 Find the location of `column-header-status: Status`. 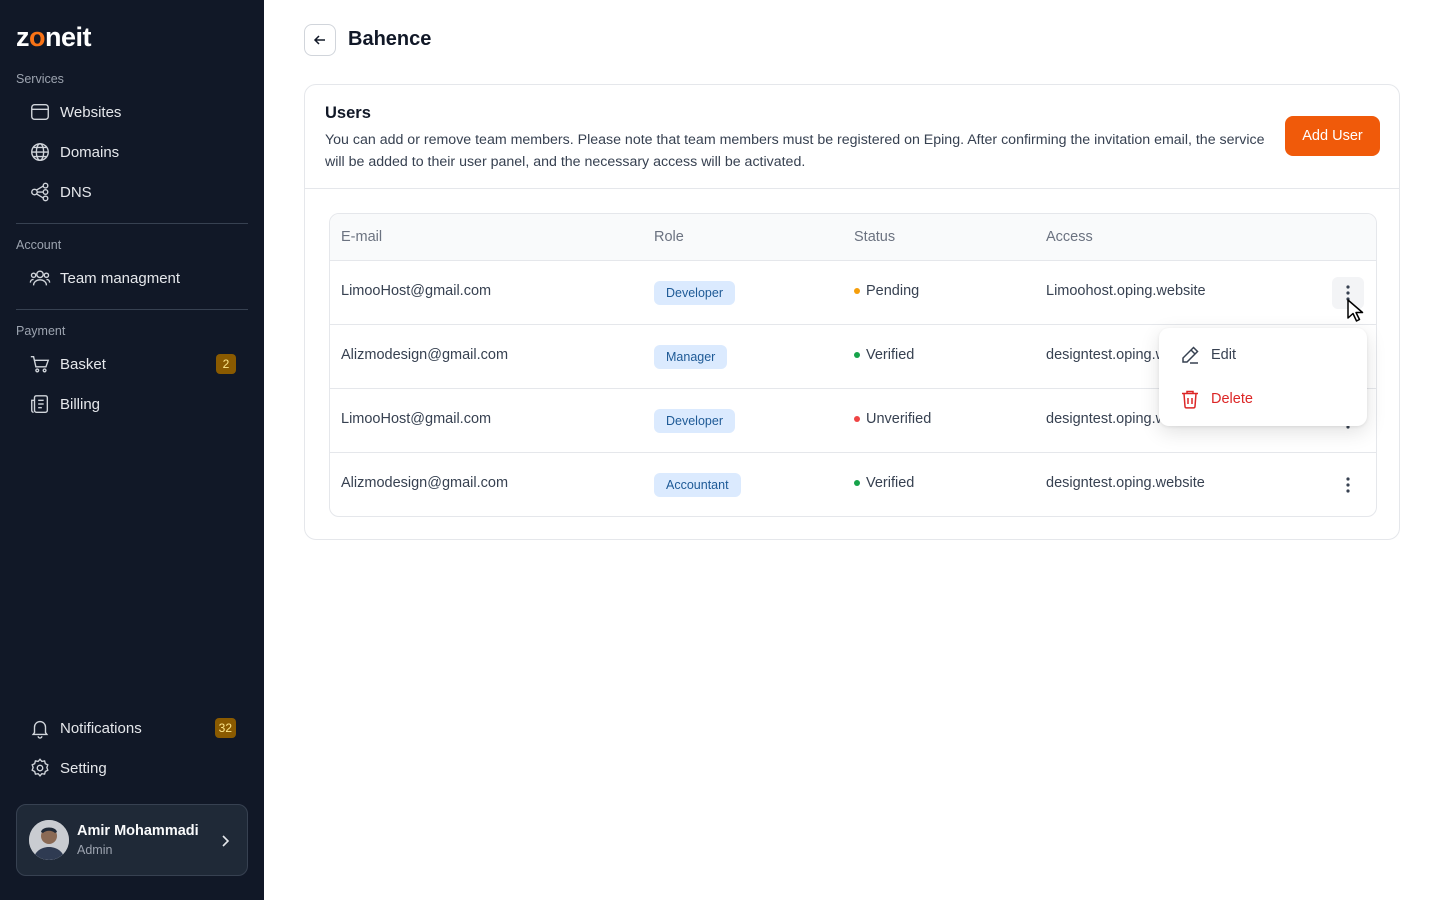

column-header-status: Status is located at coordinates (875, 237).